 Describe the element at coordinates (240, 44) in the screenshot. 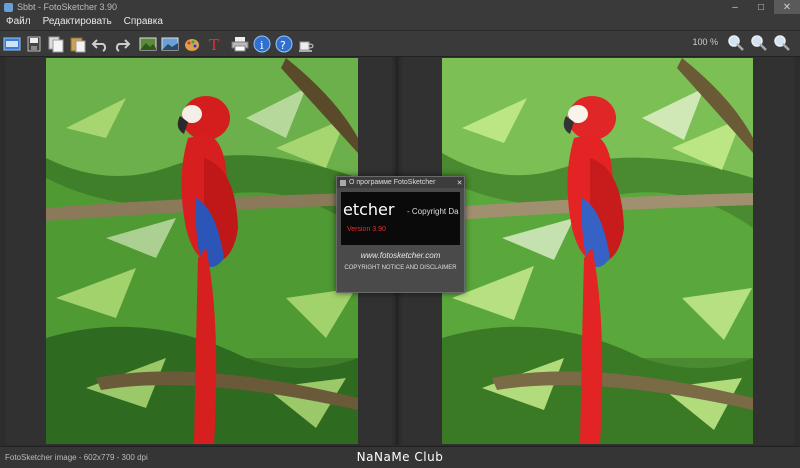

I see `print-icon` at that location.